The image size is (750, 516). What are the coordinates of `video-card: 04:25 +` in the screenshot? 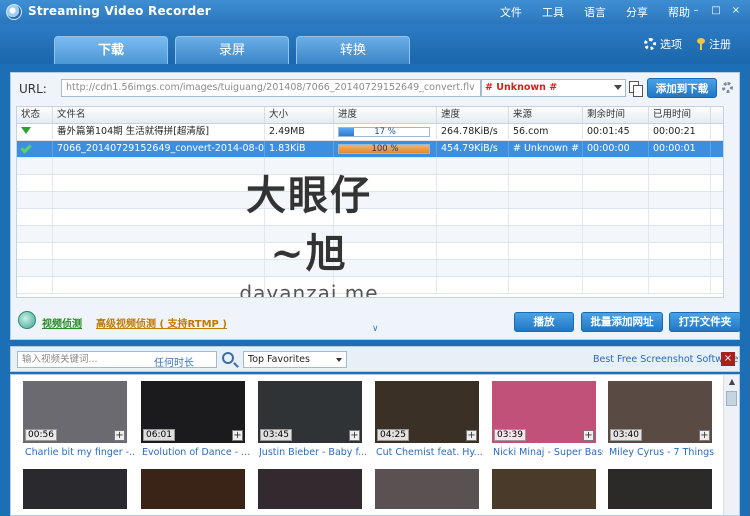 It's located at (427, 412).